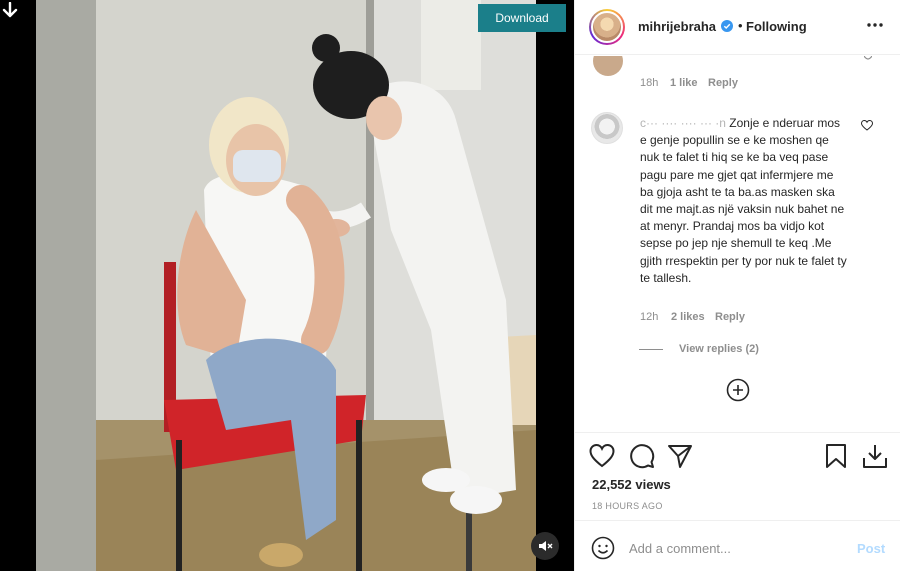 This screenshot has height=571, width=900. What do you see at coordinates (871, 548) in the screenshot?
I see `post-comment-button: Post` at bounding box center [871, 548].